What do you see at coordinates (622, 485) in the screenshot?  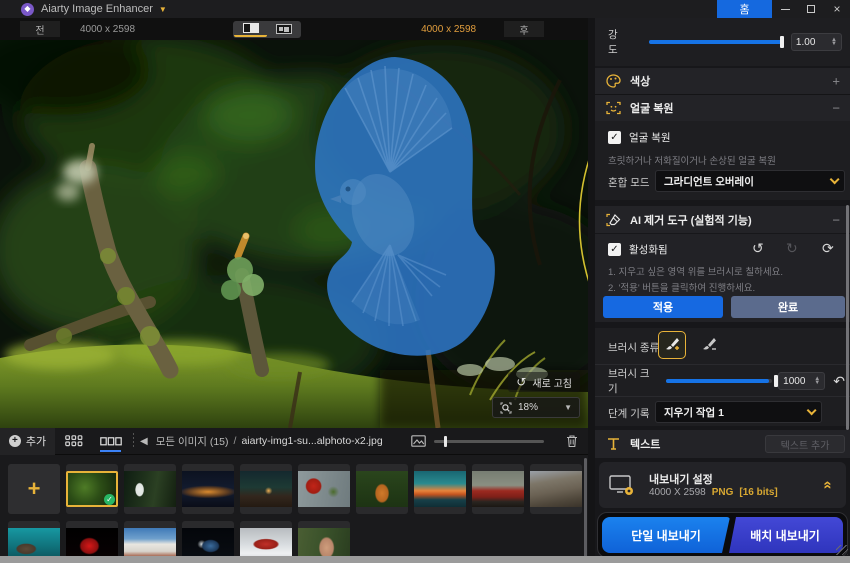 I see `export-settings-icon` at bounding box center [622, 485].